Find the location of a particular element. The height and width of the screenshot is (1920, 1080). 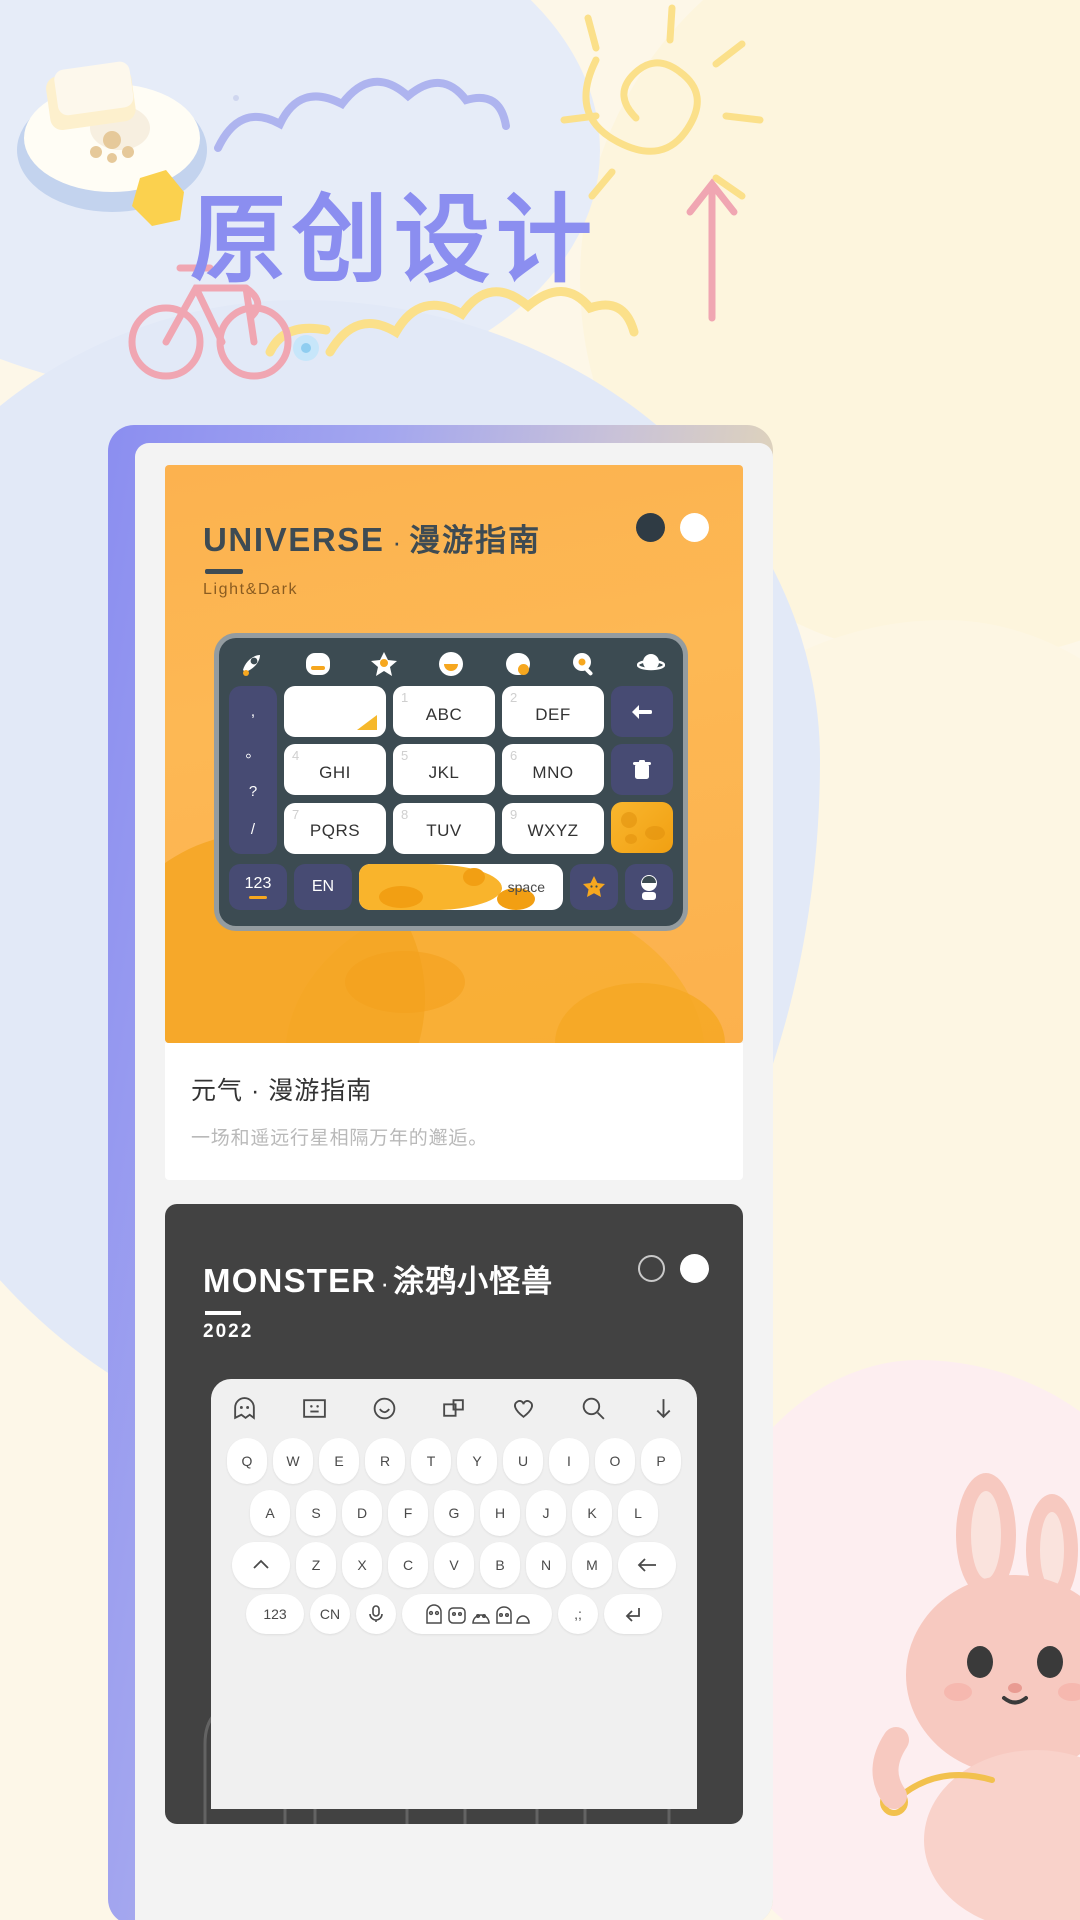

universe-title-cn: 漫游指南 is located at coordinates (475, 540).